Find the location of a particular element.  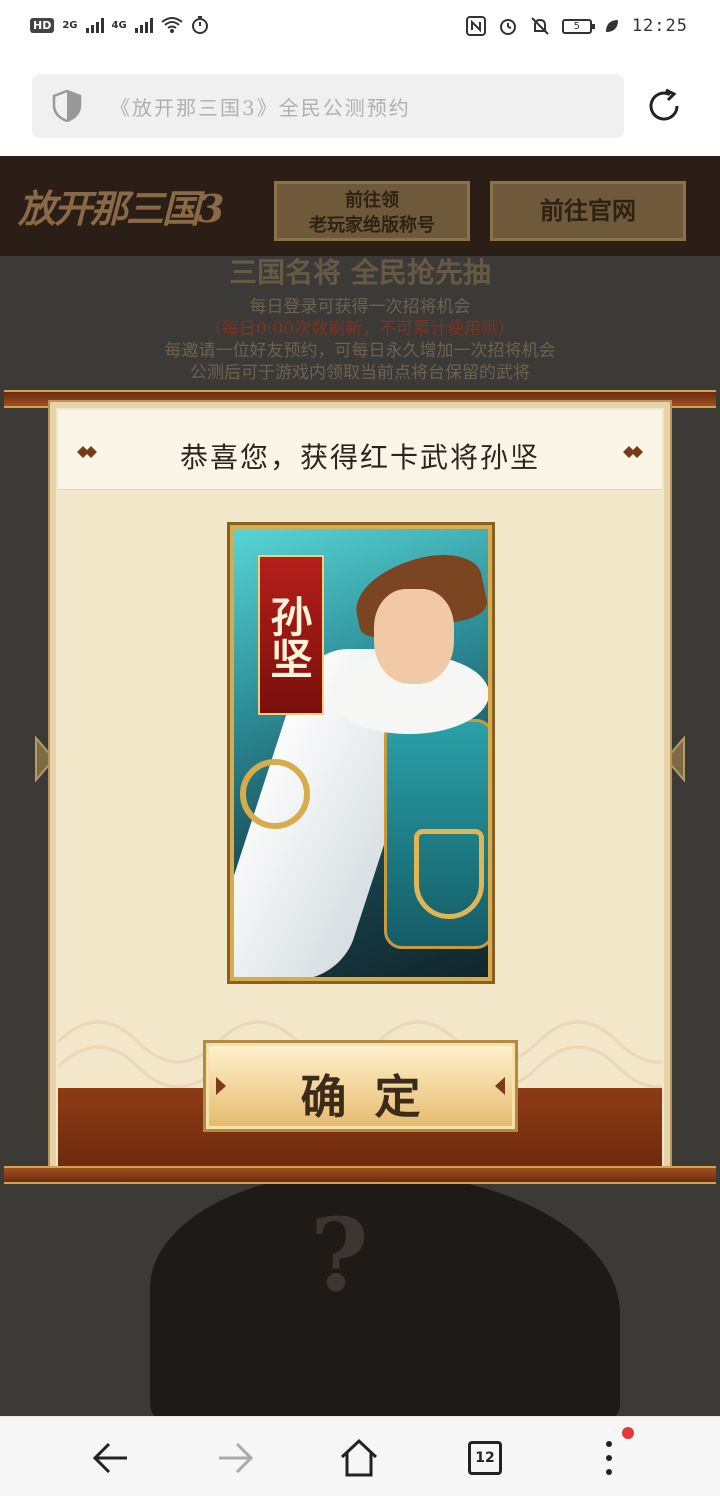

hero-name: 孙坚 is located at coordinates (288, 637).